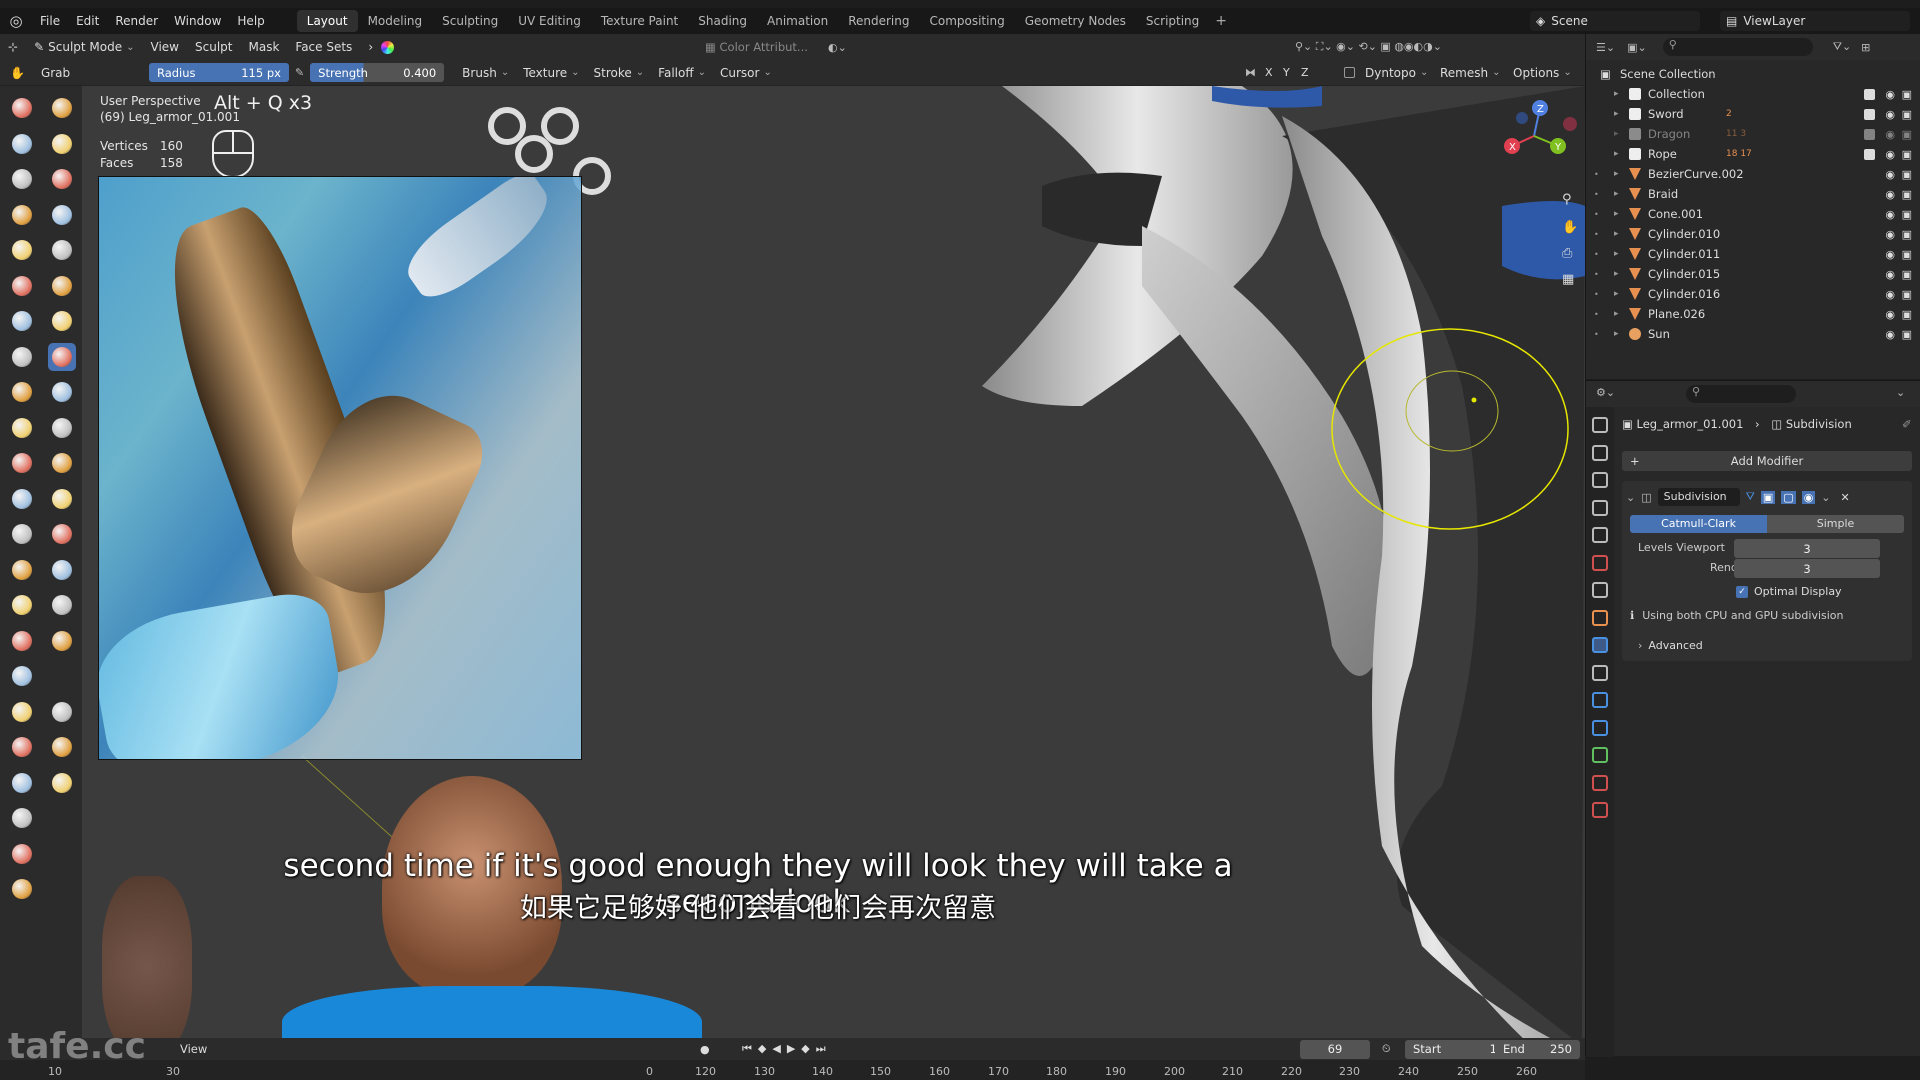 Image resolution: width=1920 pixels, height=1080 pixels. Describe the element at coordinates (1742, 591) in the screenshot. I see `optimal-display-checkbox: ✓` at that location.